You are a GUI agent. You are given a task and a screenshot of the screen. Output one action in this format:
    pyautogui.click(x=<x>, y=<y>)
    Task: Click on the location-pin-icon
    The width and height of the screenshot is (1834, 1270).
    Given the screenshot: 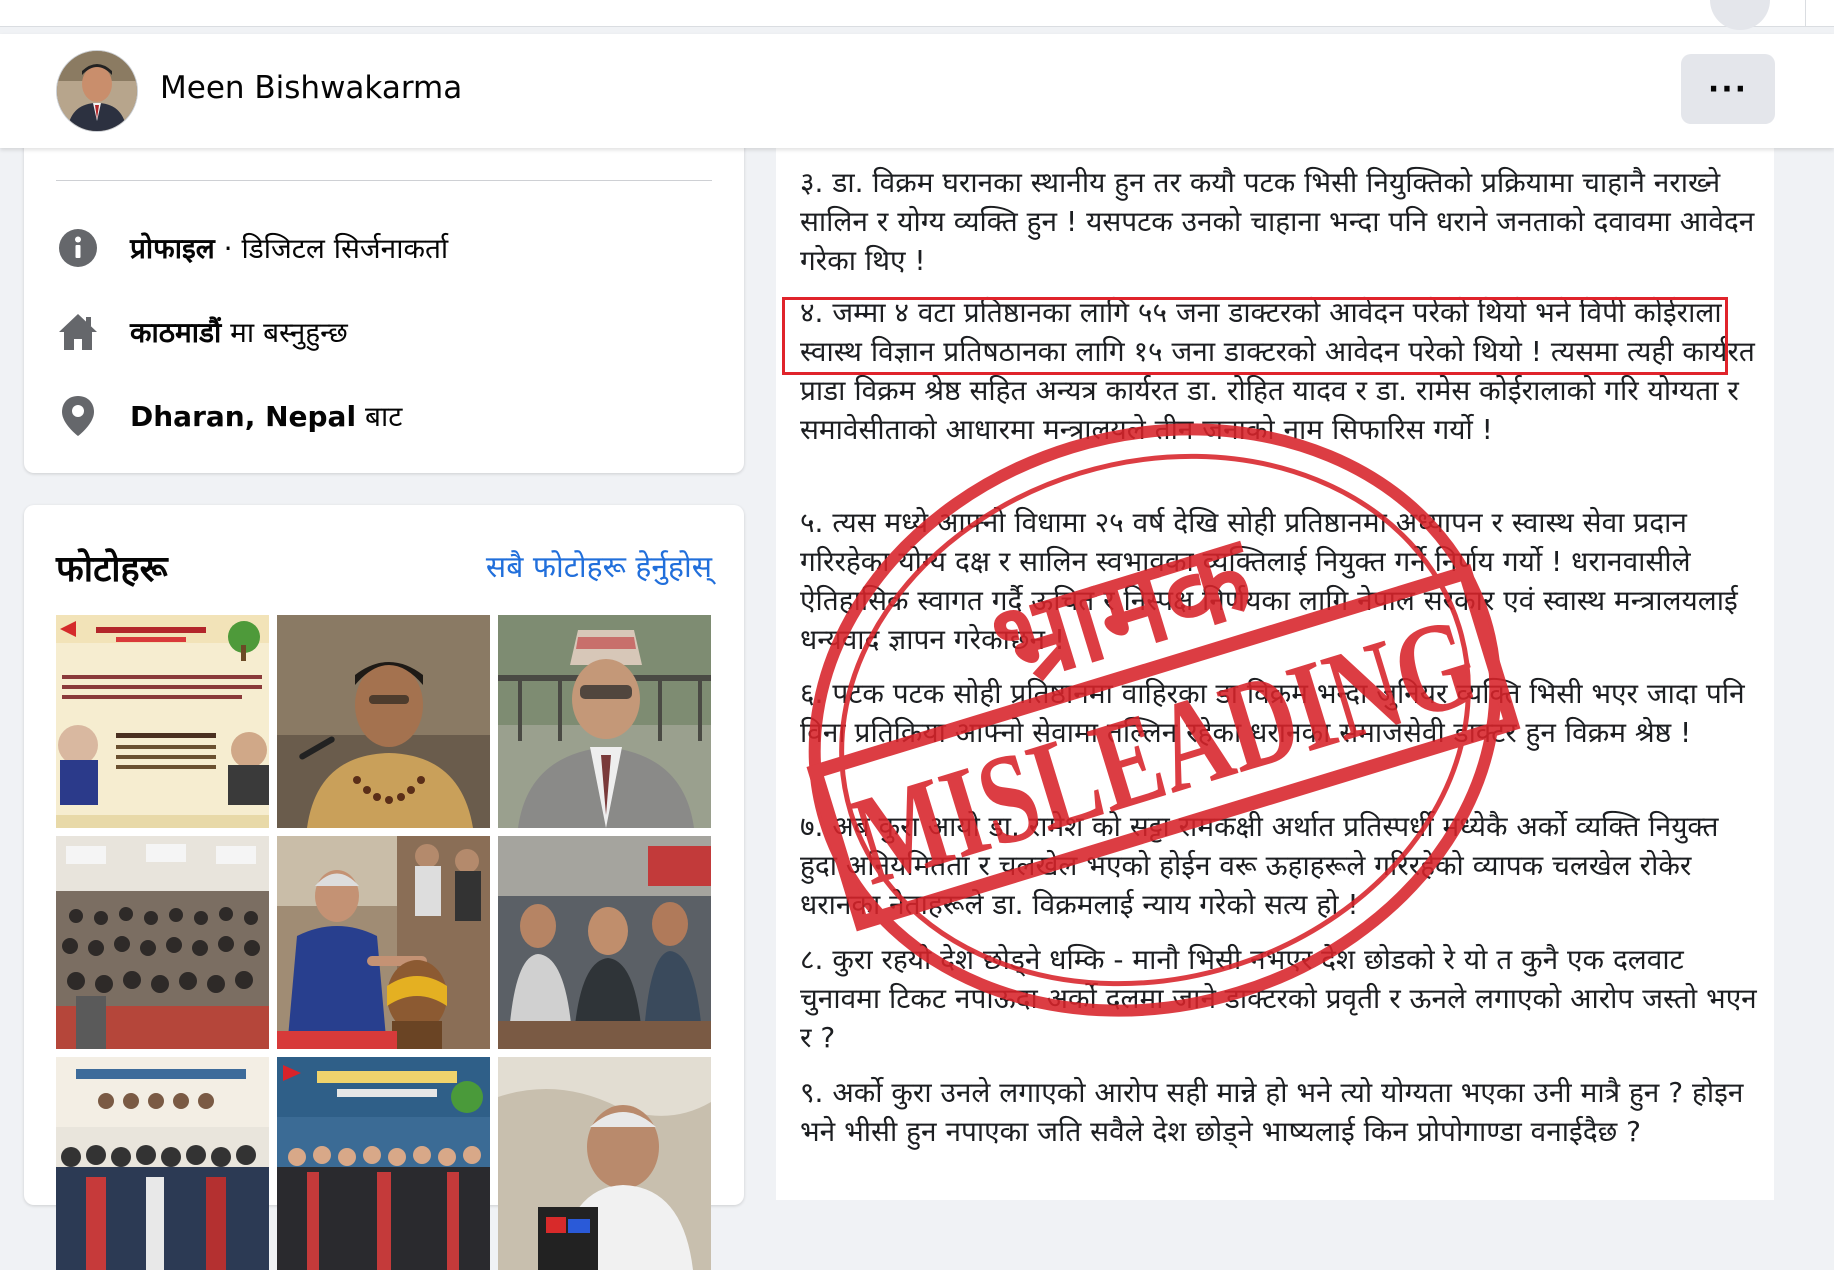 What is the action you would take?
    pyautogui.click(x=78, y=416)
    